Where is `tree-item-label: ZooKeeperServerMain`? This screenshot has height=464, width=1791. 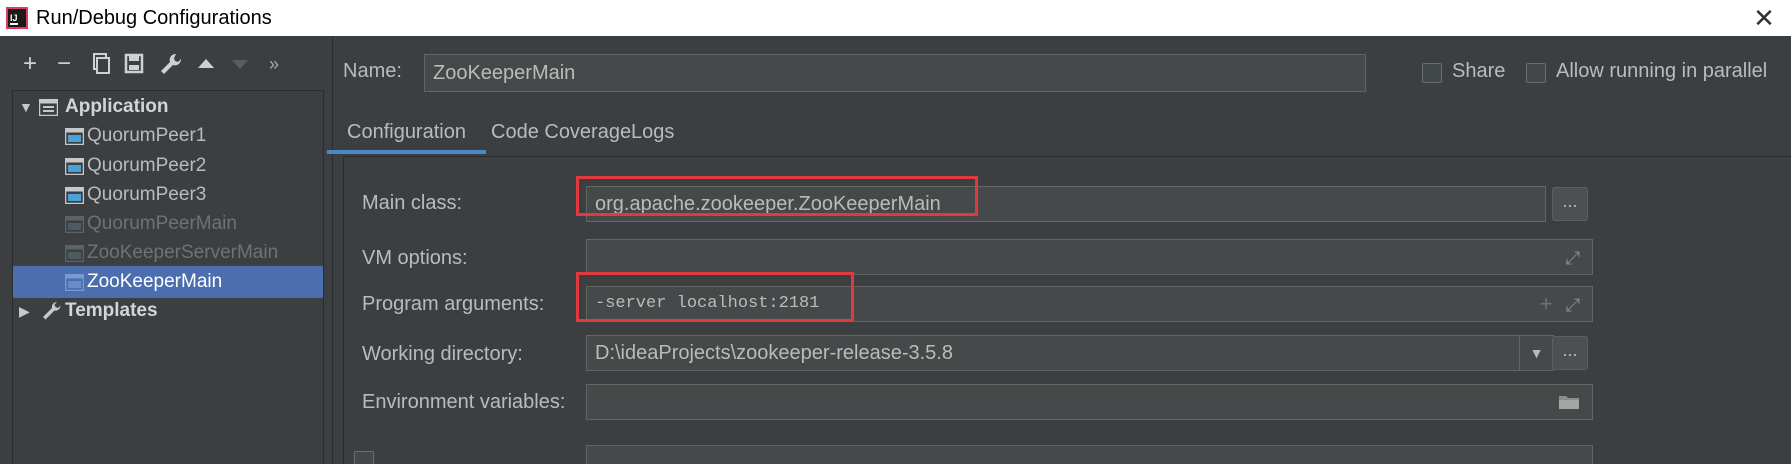 tree-item-label: ZooKeeperServerMain is located at coordinates (183, 252).